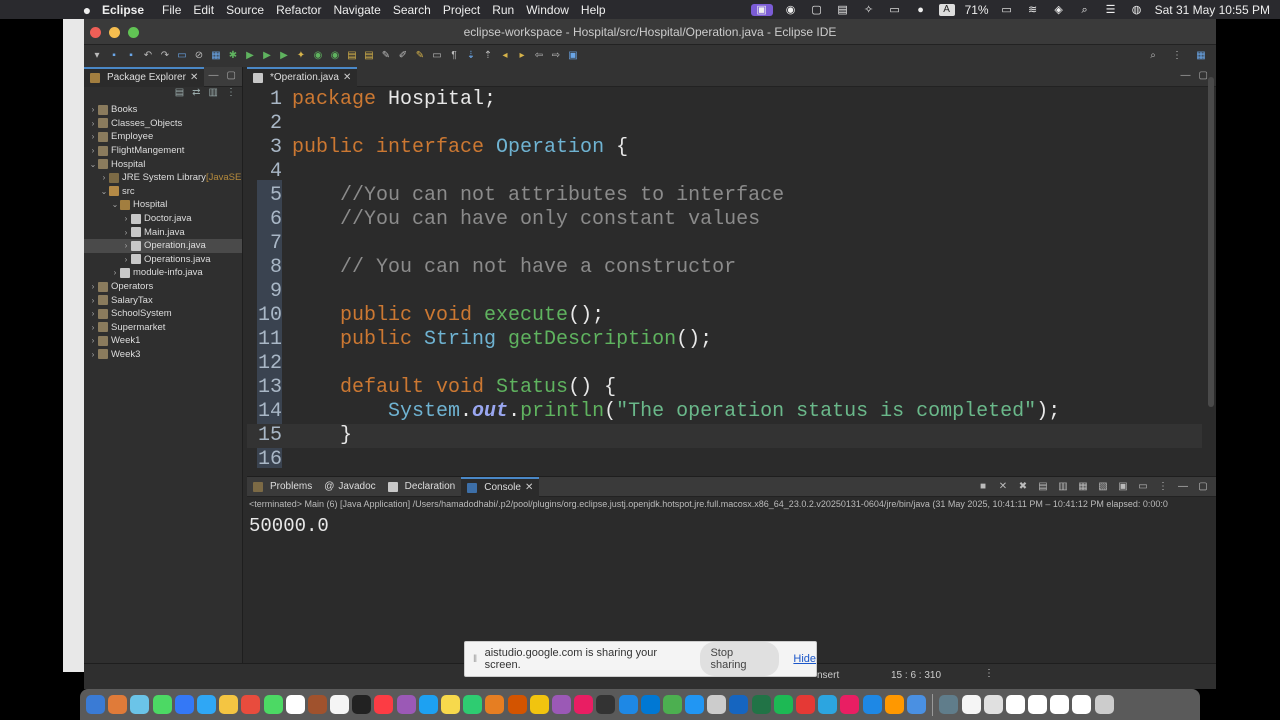 The image size is (1280, 720). I want to click on editor-scrollbar, so click(1211, 242).